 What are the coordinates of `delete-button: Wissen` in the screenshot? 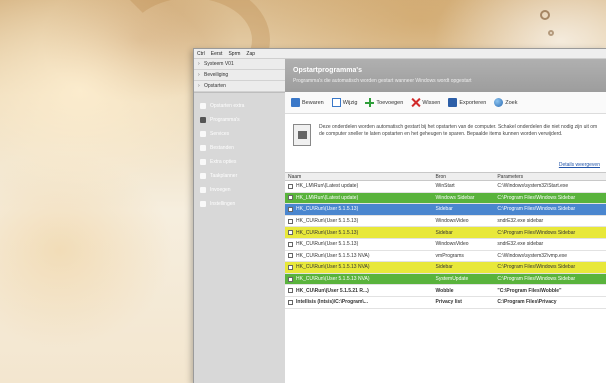 It's located at (425, 102).